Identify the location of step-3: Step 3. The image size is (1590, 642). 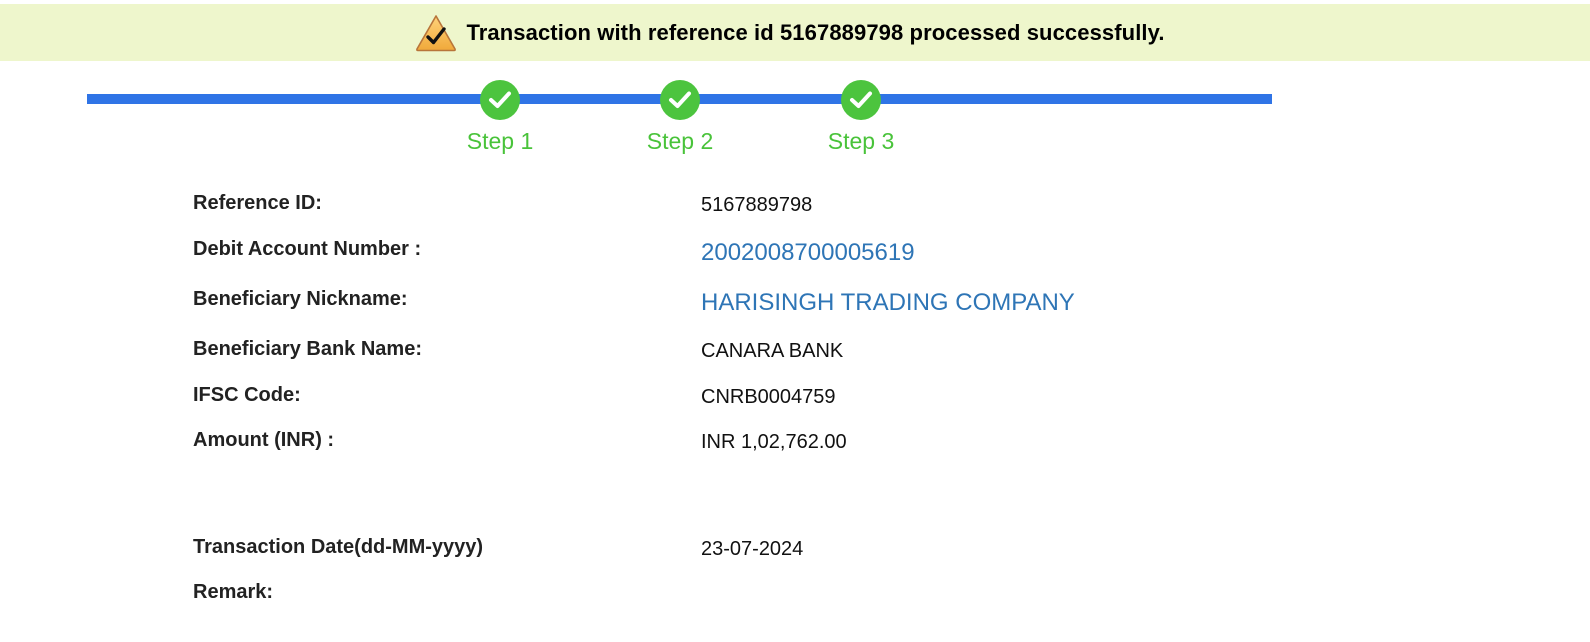
(861, 117).